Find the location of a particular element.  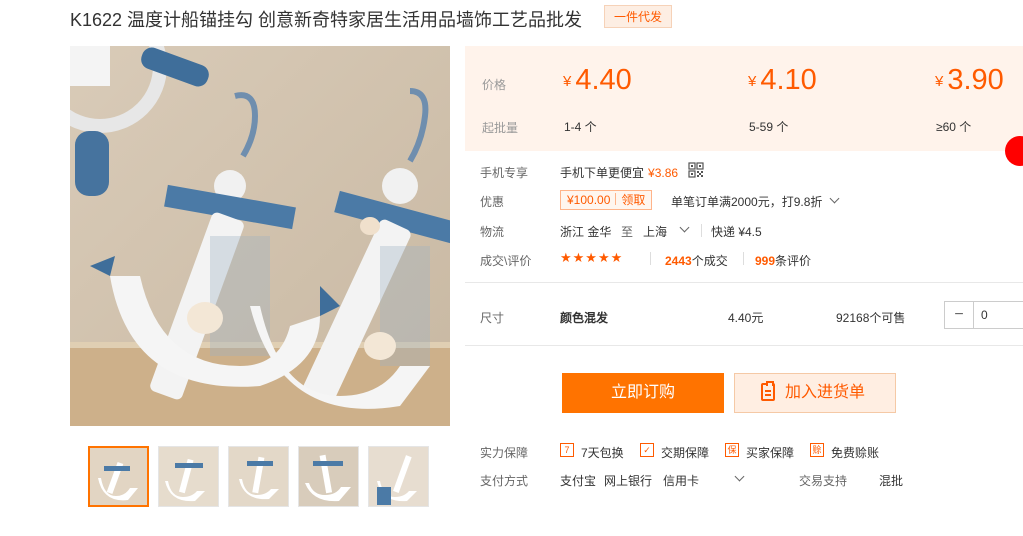

coupon-button: ¥100.00 领取 is located at coordinates (606, 200).